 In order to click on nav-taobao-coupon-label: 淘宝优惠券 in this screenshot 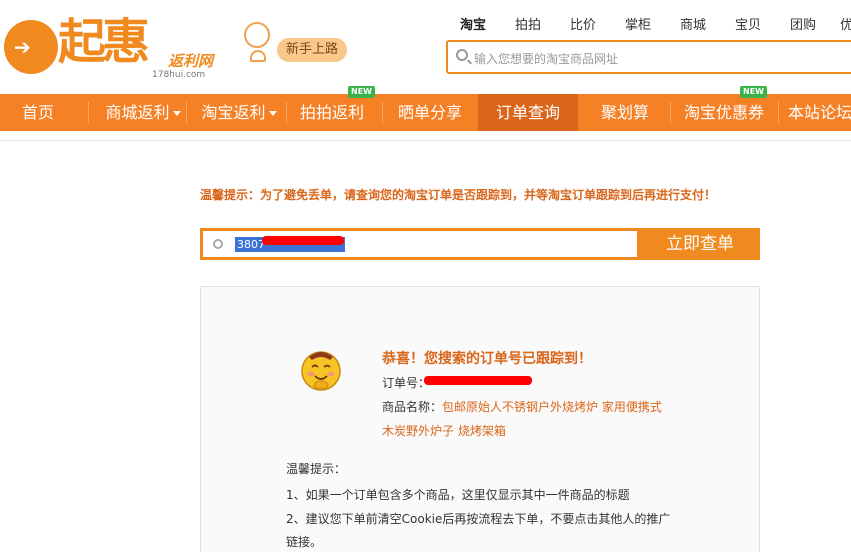, I will do `click(723, 112)`.